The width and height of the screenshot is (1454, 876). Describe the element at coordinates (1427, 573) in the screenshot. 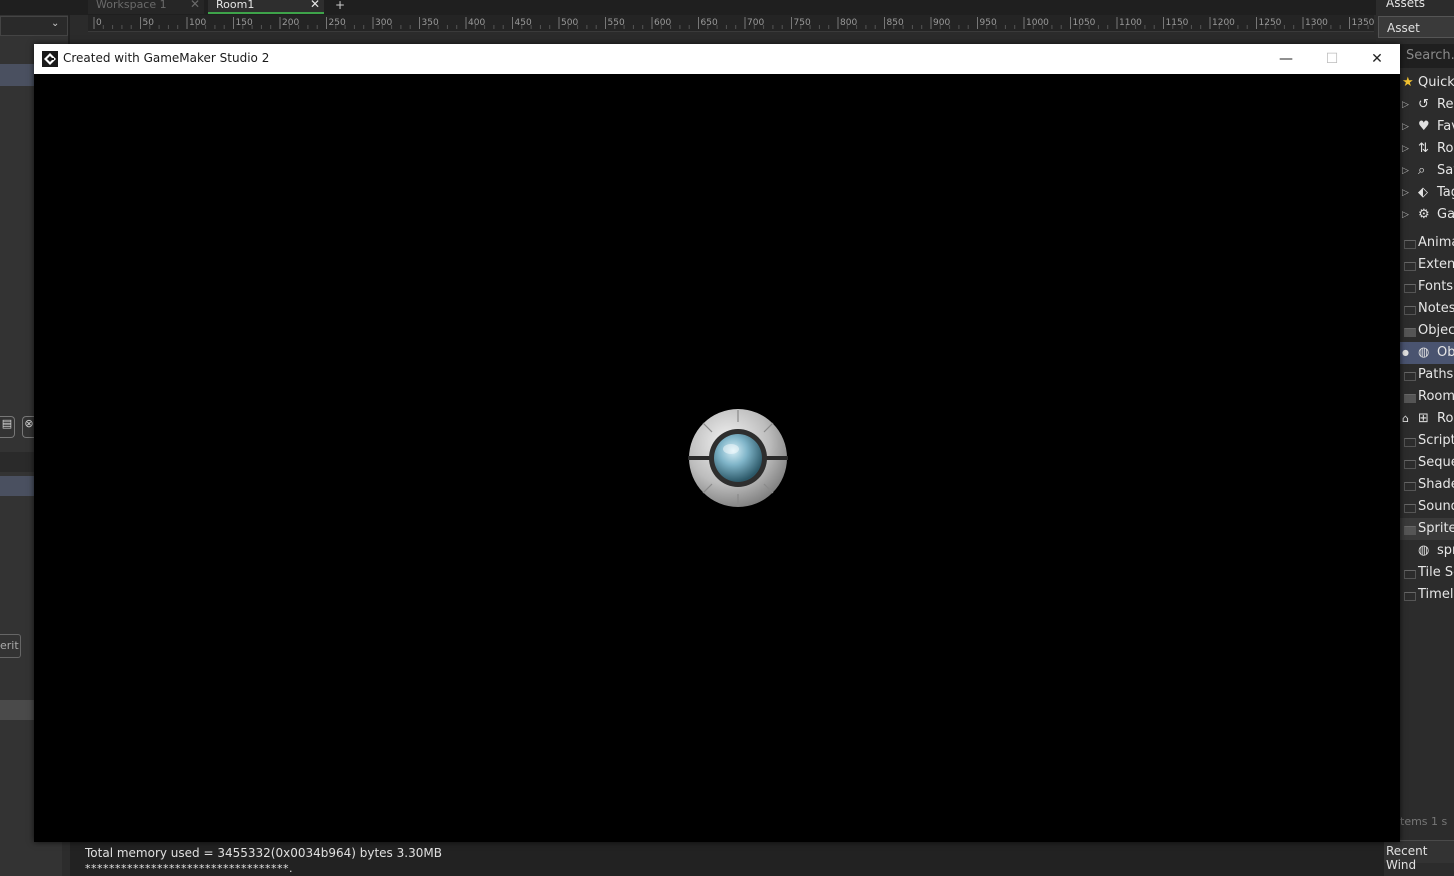

I see `tree-folder-tilesets: Tile Se` at that location.